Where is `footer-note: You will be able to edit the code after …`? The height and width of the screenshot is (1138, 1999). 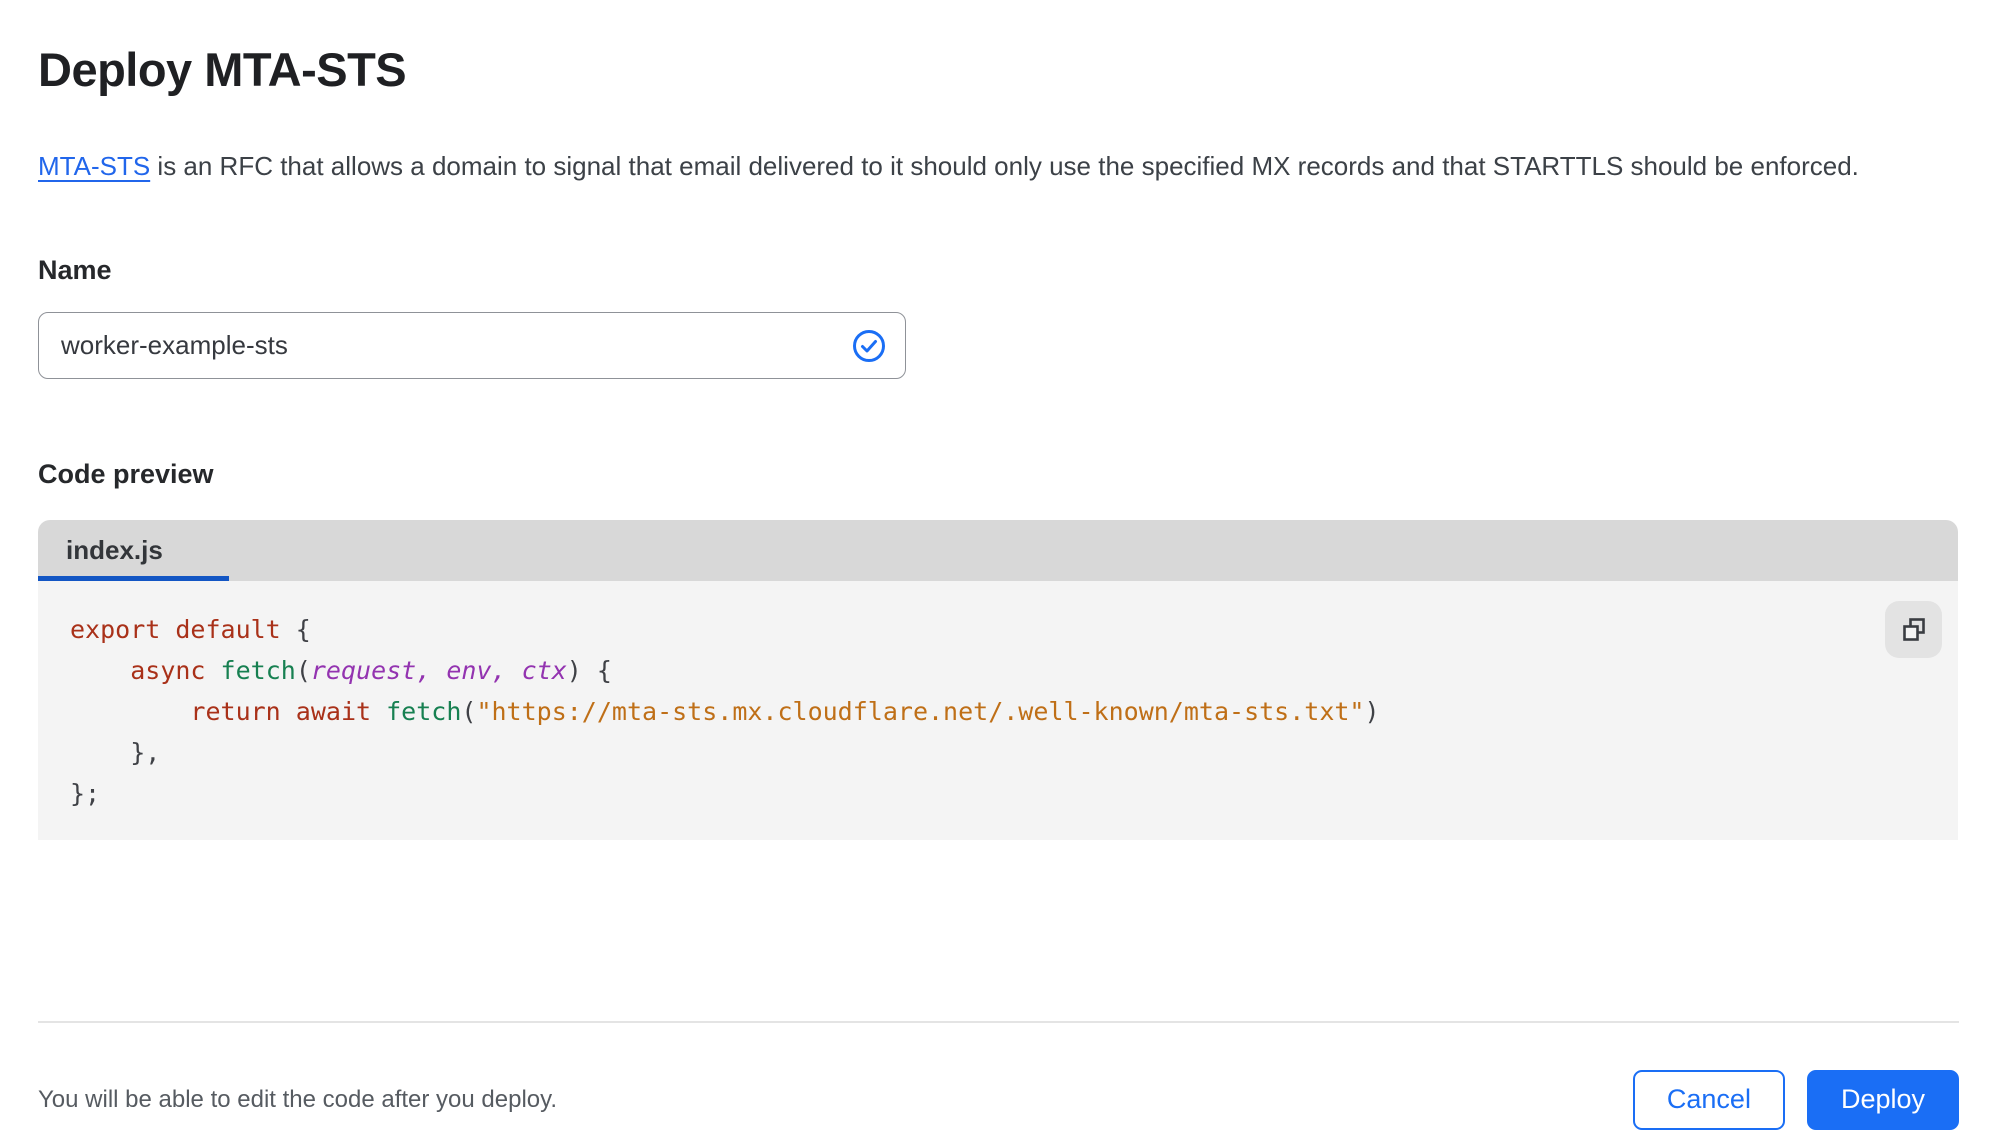 footer-note: You will be able to edit the code after … is located at coordinates (298, 1099).